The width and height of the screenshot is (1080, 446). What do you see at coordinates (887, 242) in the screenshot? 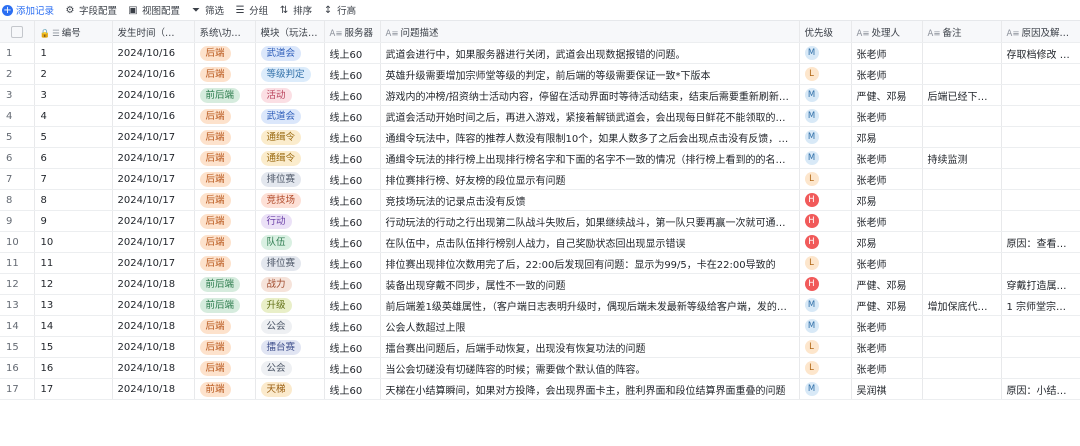
I see `cell-handler: 邓易` at bounding box center [887, 242].